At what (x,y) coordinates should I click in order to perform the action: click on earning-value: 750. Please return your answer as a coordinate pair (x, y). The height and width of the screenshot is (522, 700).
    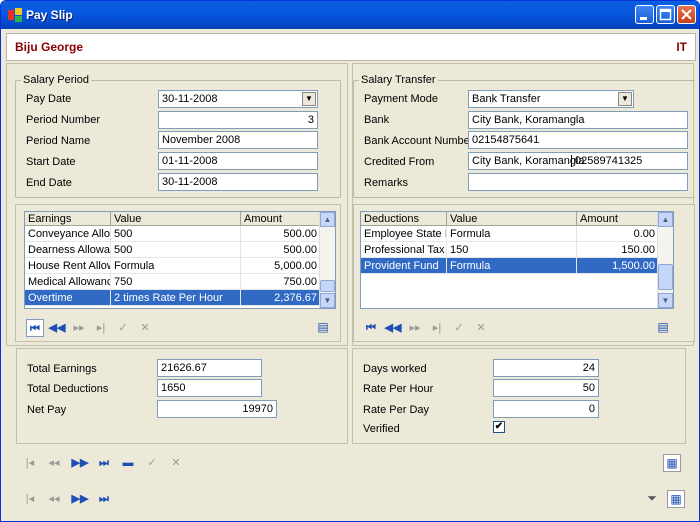
    Looking at the image, I should click on (176, 281).